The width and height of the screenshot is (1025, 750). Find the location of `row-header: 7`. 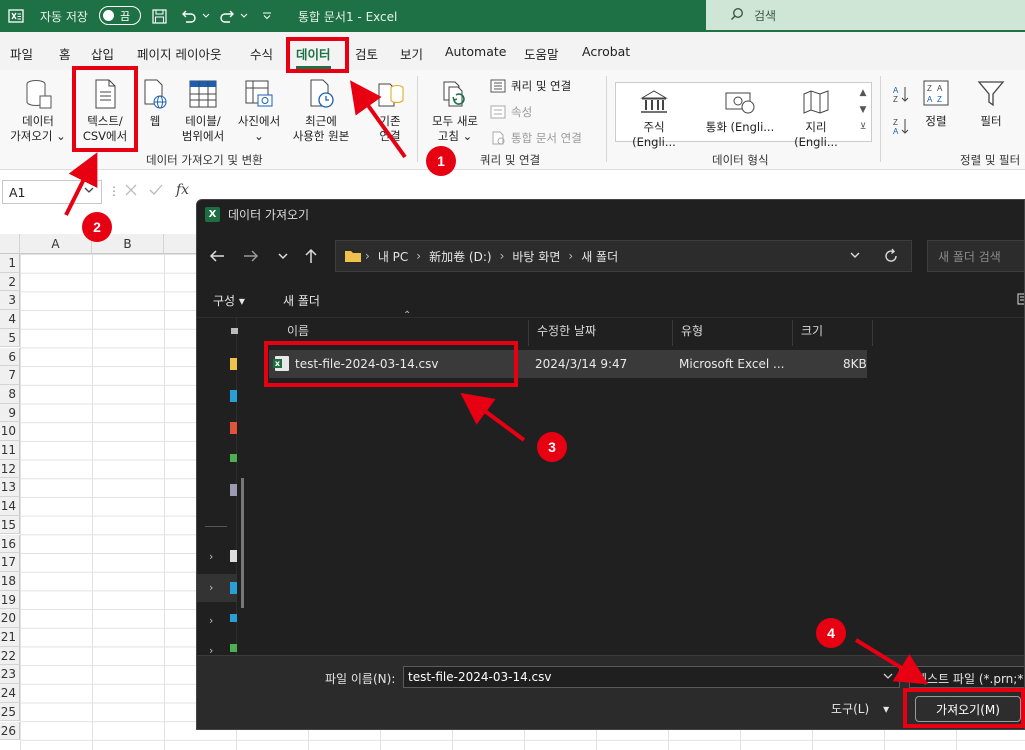

row-header: 7 is located at coordinates (10, 375).